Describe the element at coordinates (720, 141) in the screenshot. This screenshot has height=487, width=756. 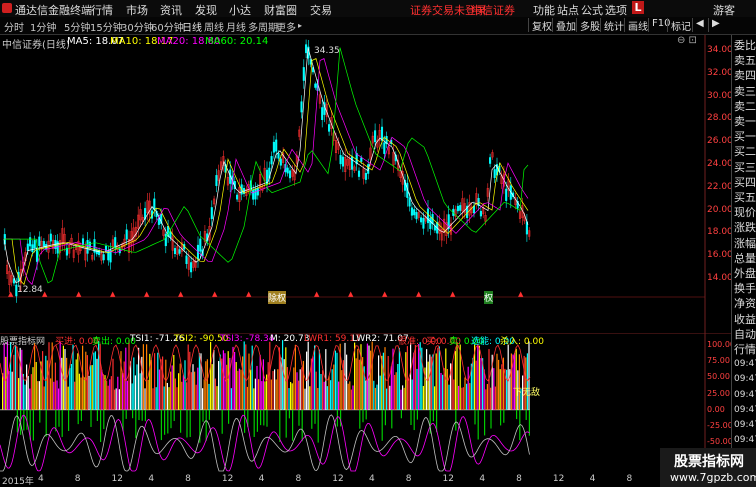
I see `price-tick: 26.00` at that location.